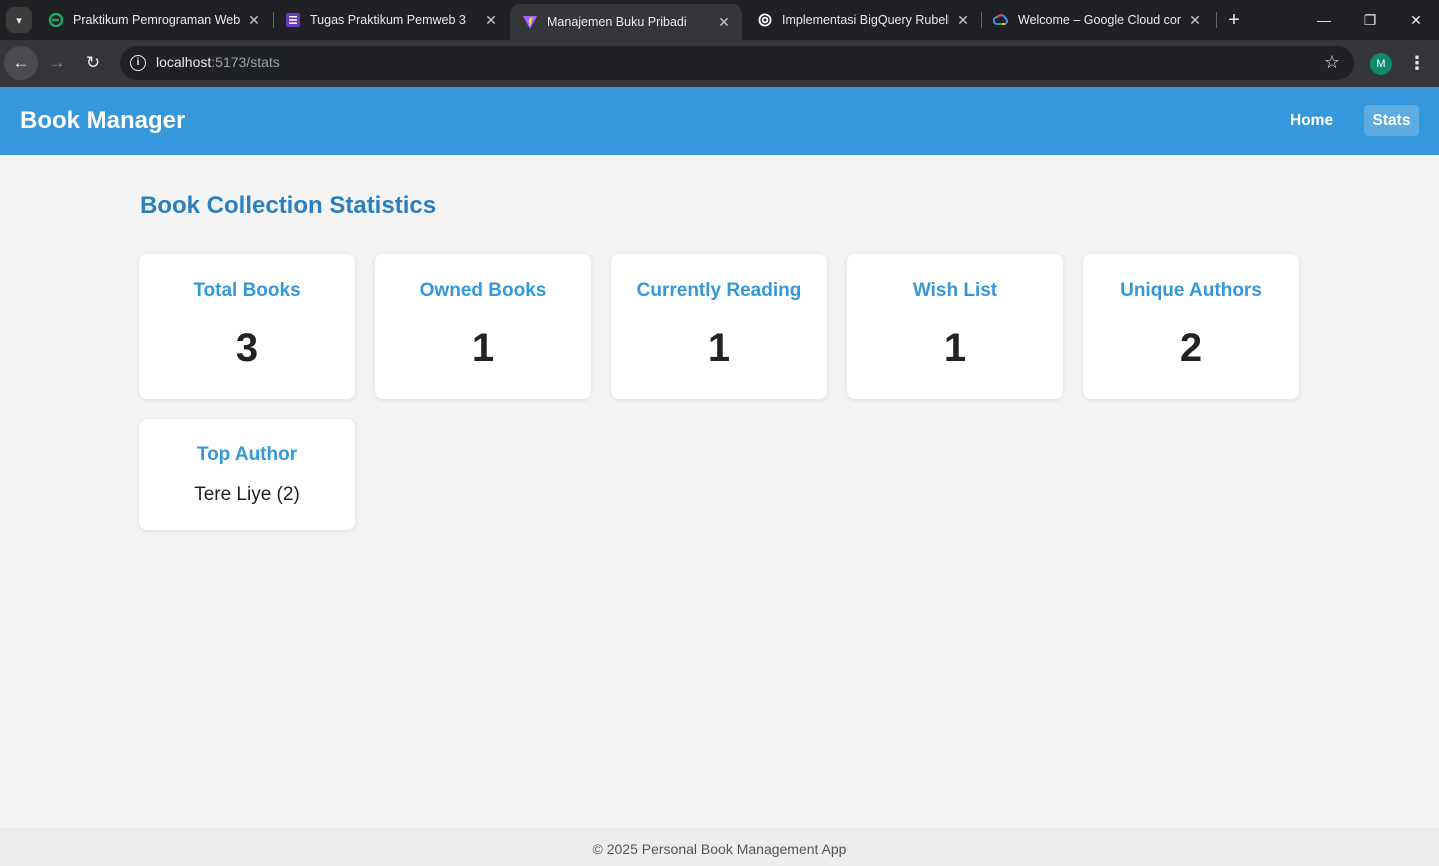 The width and height of the screenshot is (1439, 866). I want to click on close-icon: ✕, so click(1416, 19).